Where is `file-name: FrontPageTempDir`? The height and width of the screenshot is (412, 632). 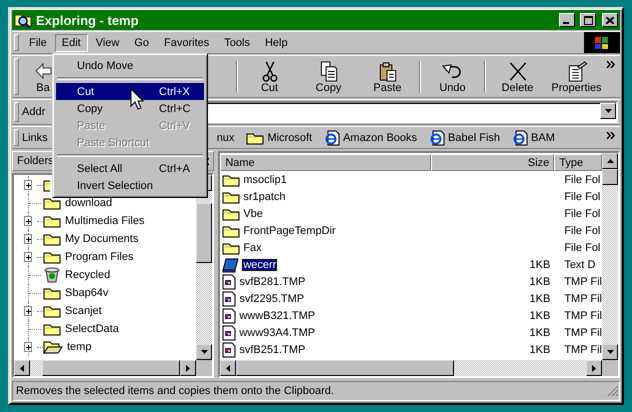 file-name: FrontPageTempDir is located at coordinates (289, 230).